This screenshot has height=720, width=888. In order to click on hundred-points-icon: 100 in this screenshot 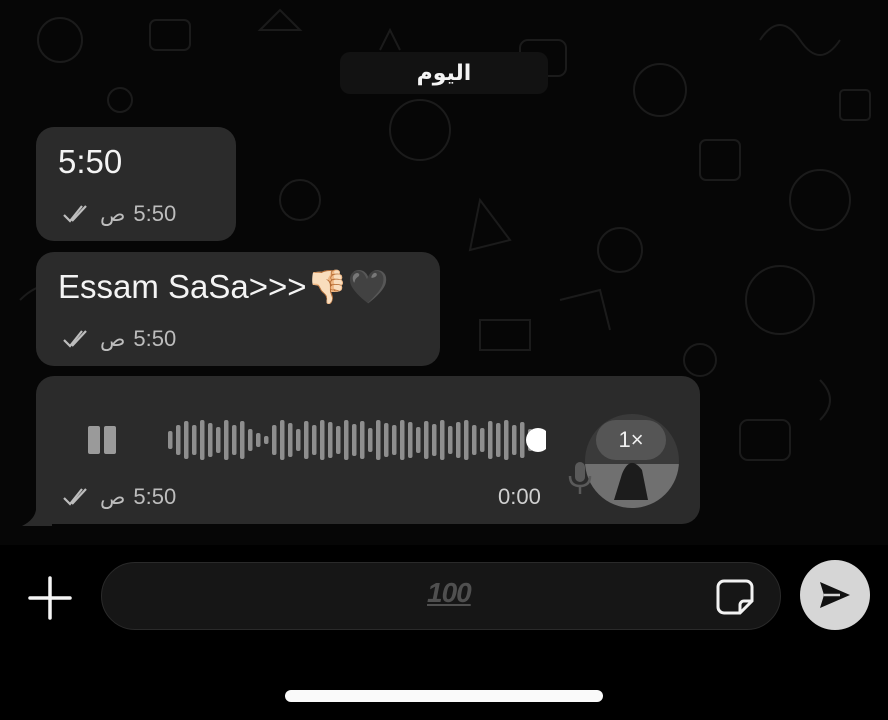, I will do `click(449, 592)`.